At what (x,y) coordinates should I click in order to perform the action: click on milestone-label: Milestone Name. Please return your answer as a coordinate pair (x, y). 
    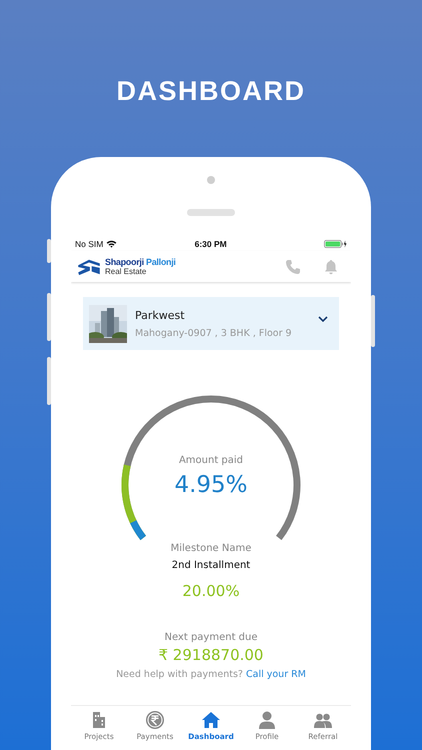
    Looking at the image, I should click on (211, 548).